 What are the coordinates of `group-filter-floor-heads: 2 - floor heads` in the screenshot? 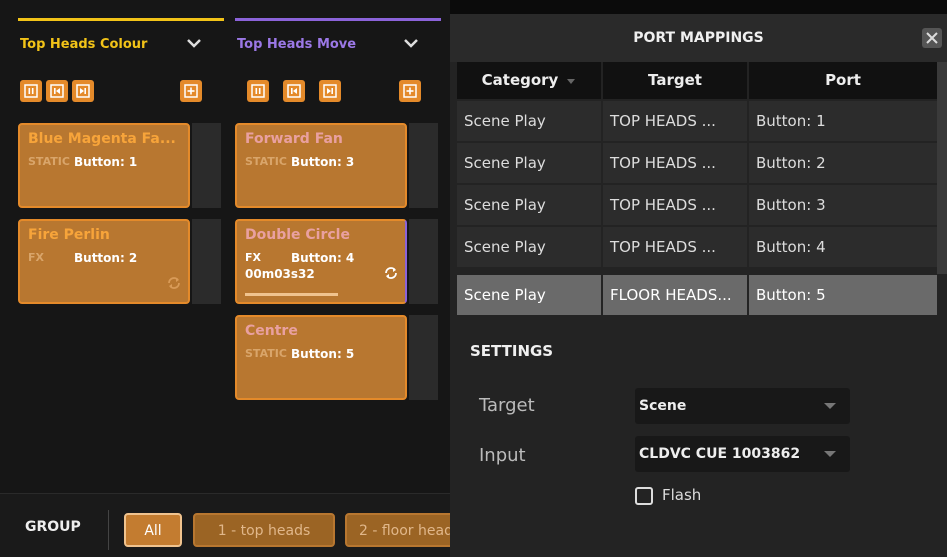 It's located at (405, 530).